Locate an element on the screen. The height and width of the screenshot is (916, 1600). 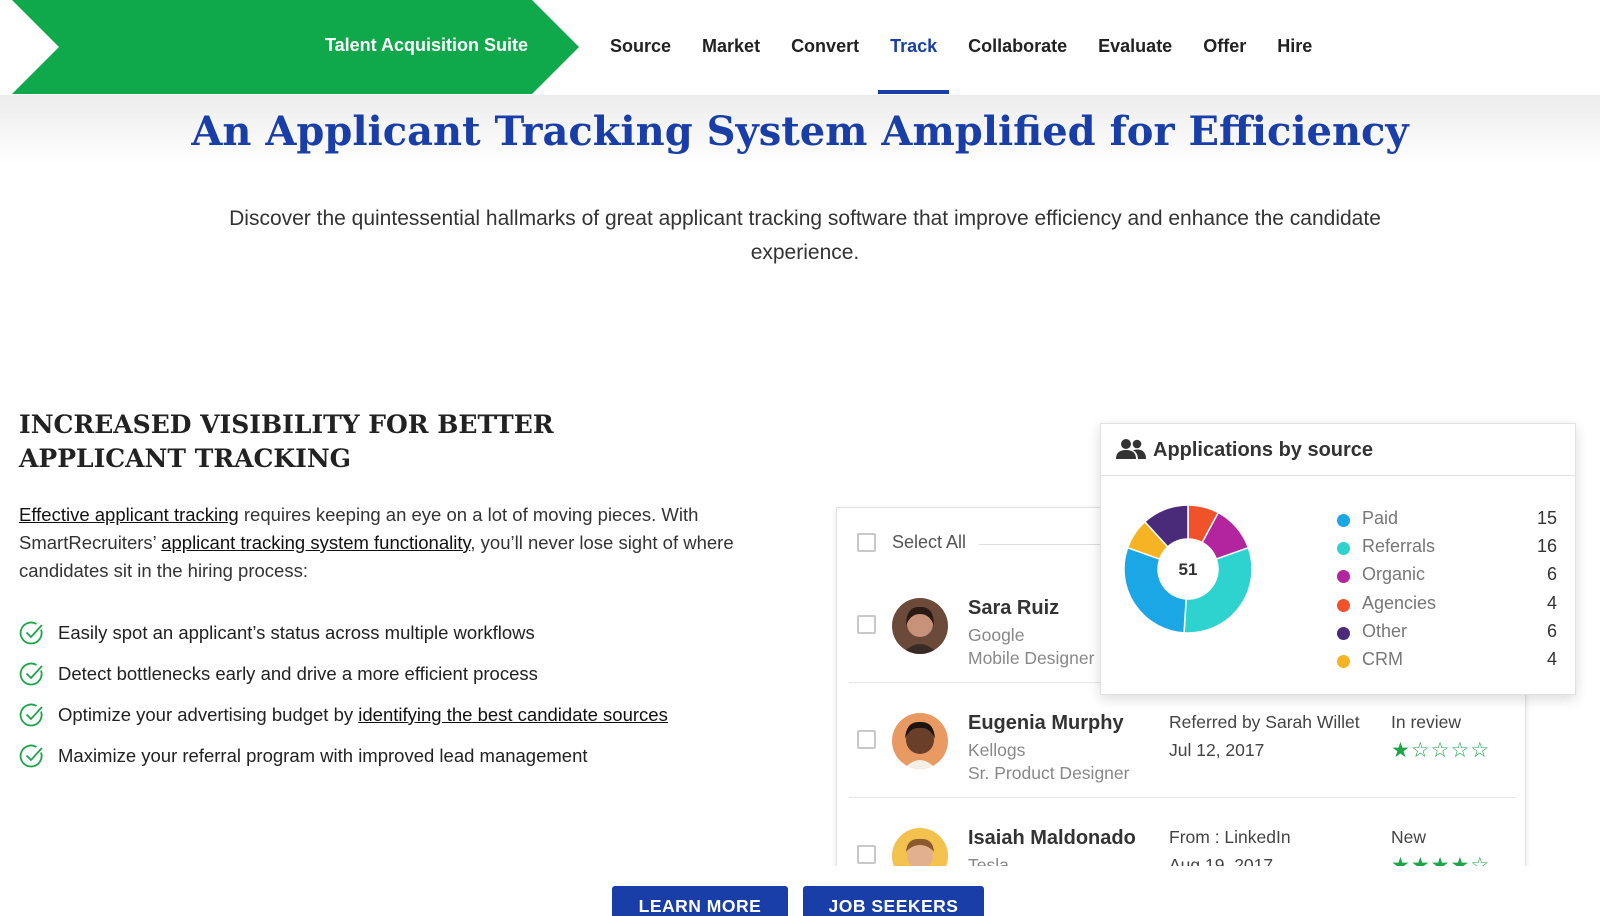
candidate-company: Google is located at coordinates (996, 635).